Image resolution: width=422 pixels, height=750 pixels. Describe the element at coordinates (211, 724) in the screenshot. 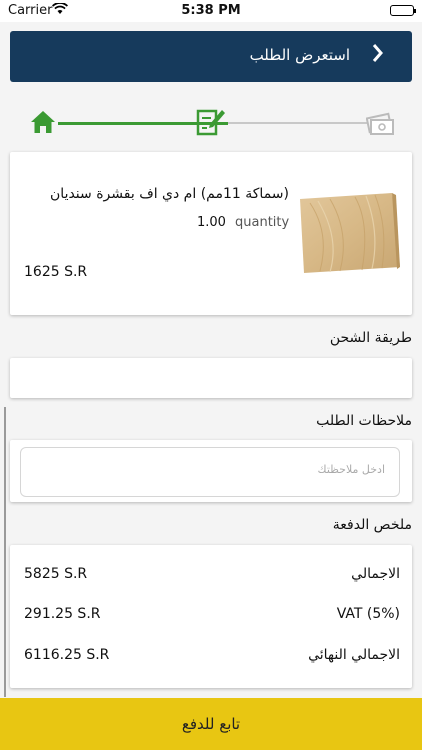

I see `proceed-to-payment-button: تابع للدفع` at that location.